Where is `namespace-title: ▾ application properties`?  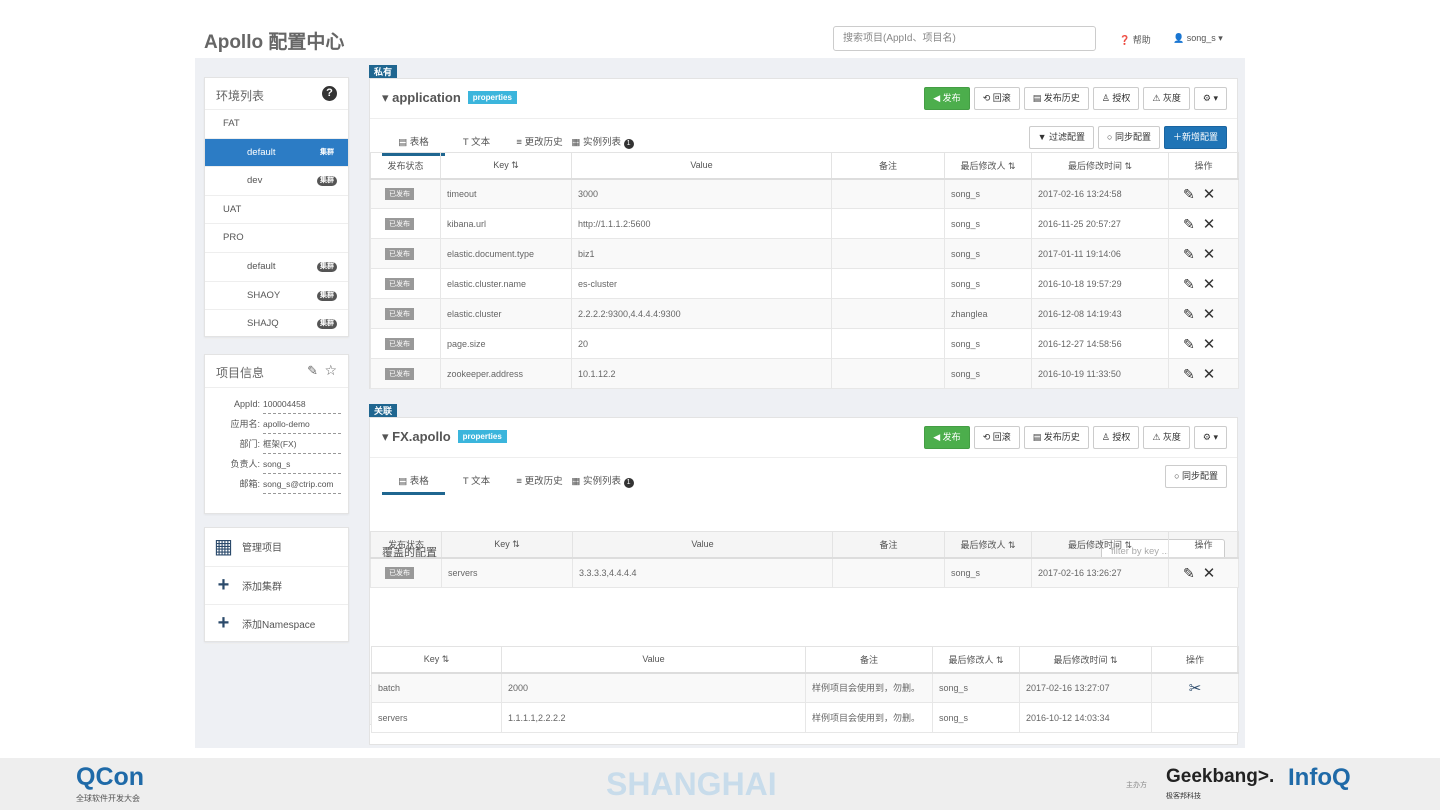 namespace-title: ▾ application properties is located at coordinates (449, 98).